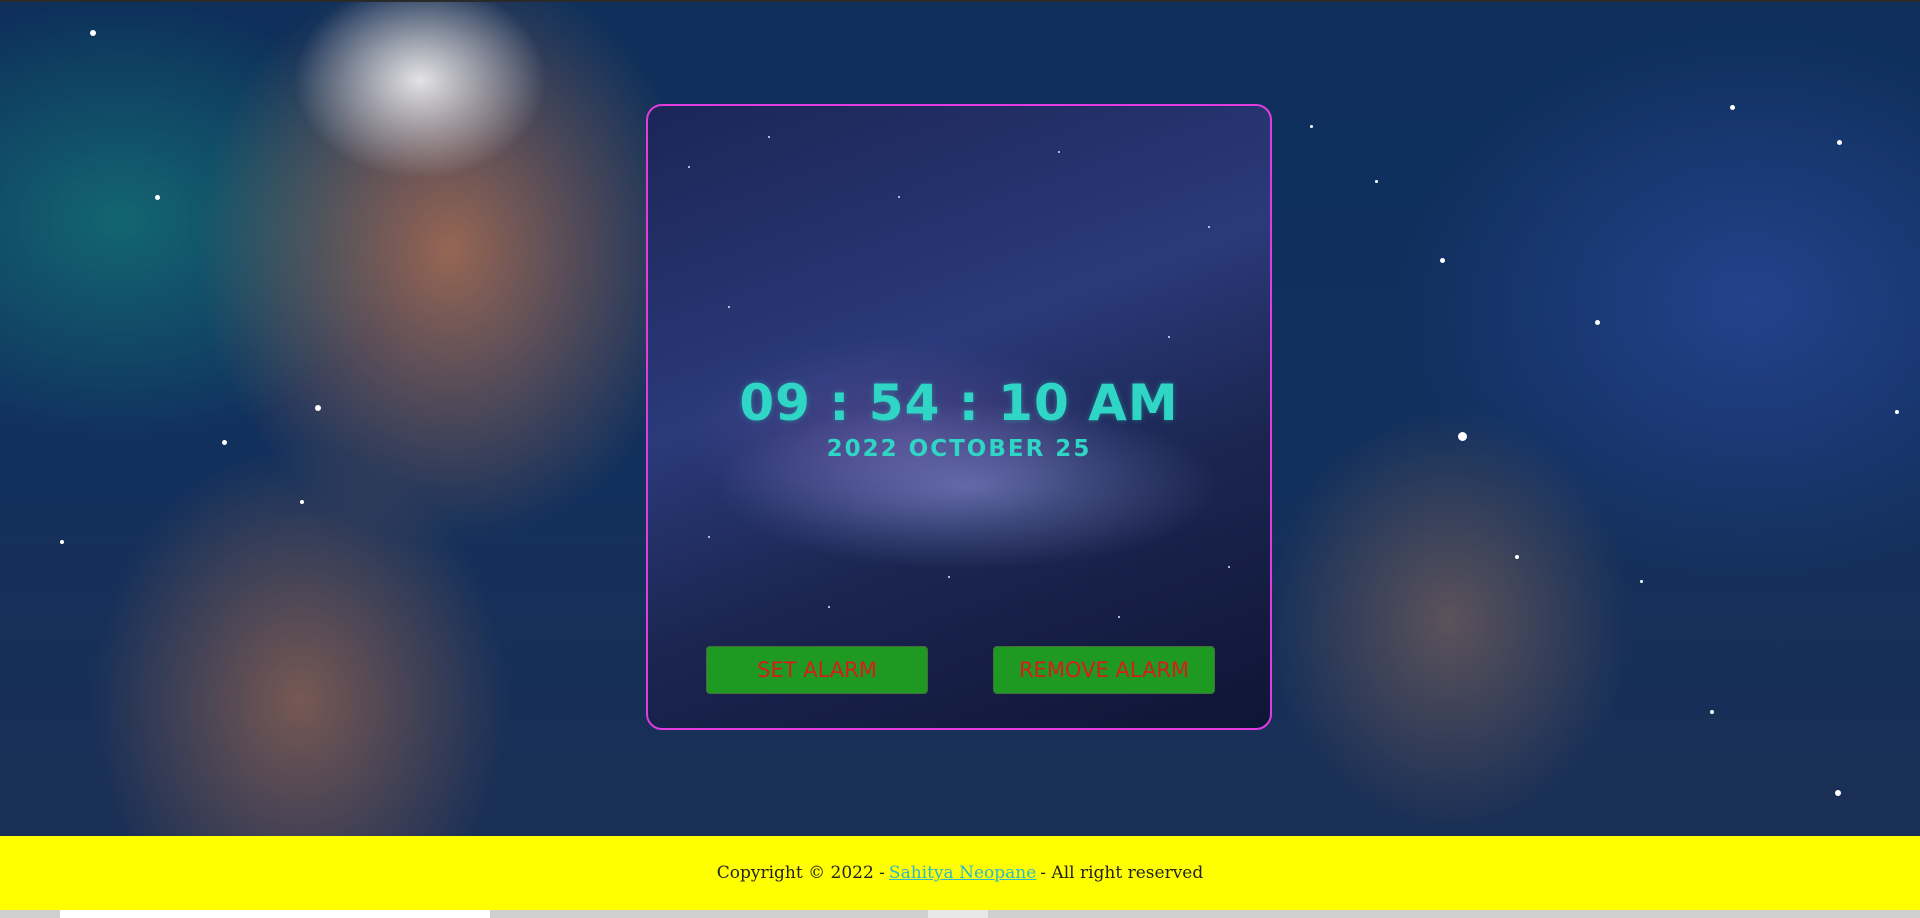 The height and width of the screenshot is (918, 1920). What do you see at coordinates (959, 449) in the screenshot?
I see `clock-date: 2022 OCTOBER 25` at bounding box center [959, 449].